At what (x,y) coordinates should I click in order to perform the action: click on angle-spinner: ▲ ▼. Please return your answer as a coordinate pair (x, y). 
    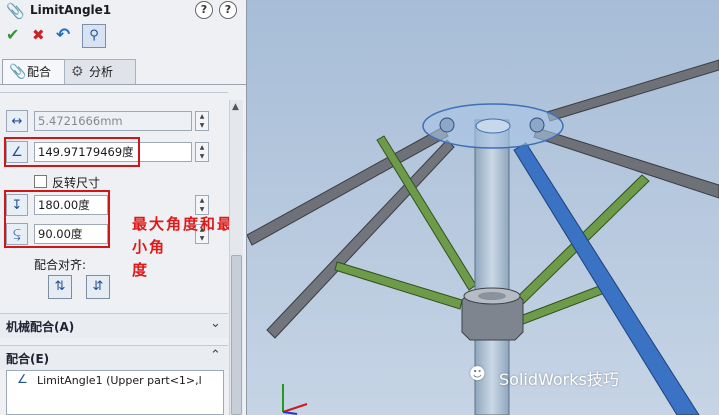
    Looking at the image, I should click on (202, 152).